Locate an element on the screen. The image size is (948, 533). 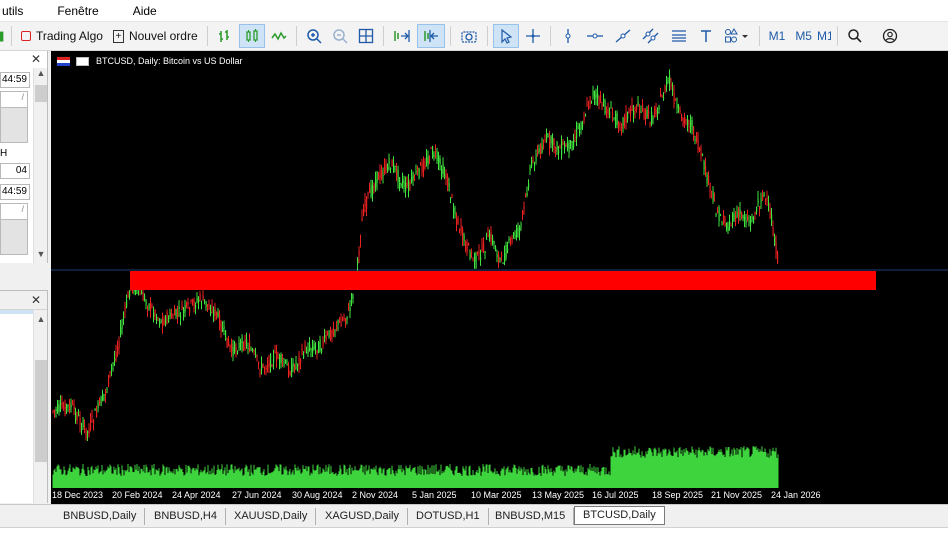
cursor-icon is located at coordinates (505, 36).